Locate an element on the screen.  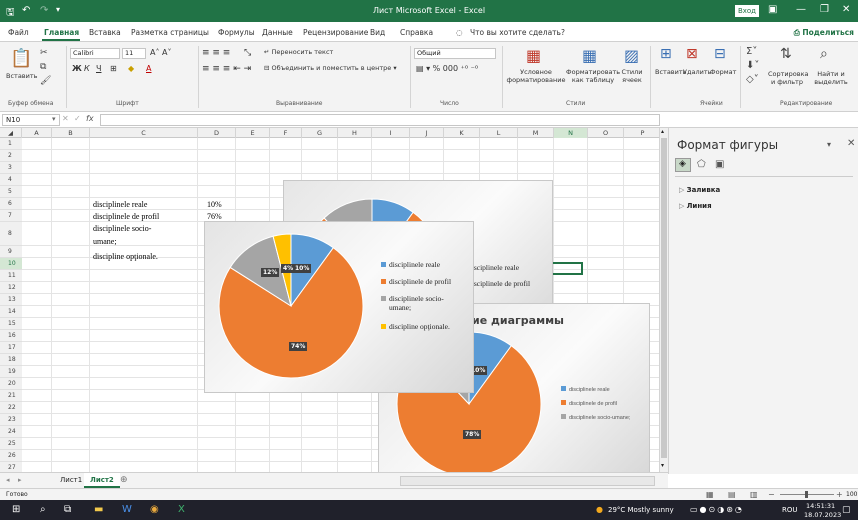
bold-icon: Ж is located at coordinates (77, 68).